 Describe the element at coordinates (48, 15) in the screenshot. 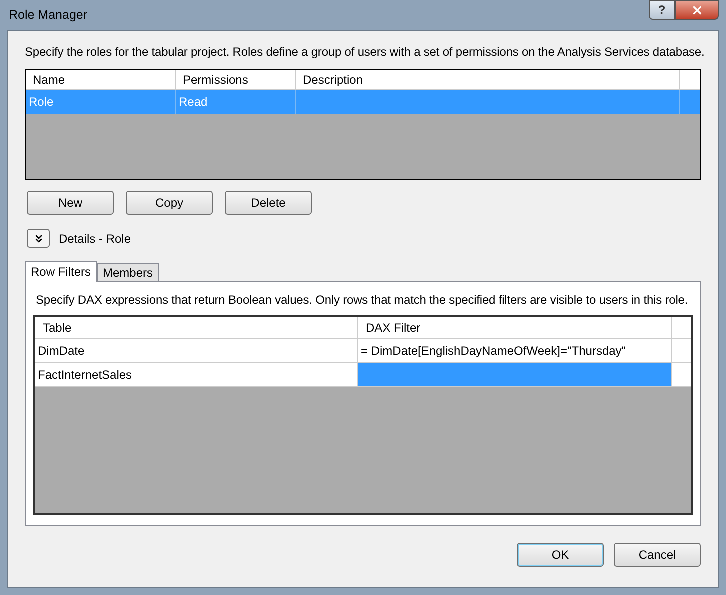

I see `window-title: Role Manager` at that location.